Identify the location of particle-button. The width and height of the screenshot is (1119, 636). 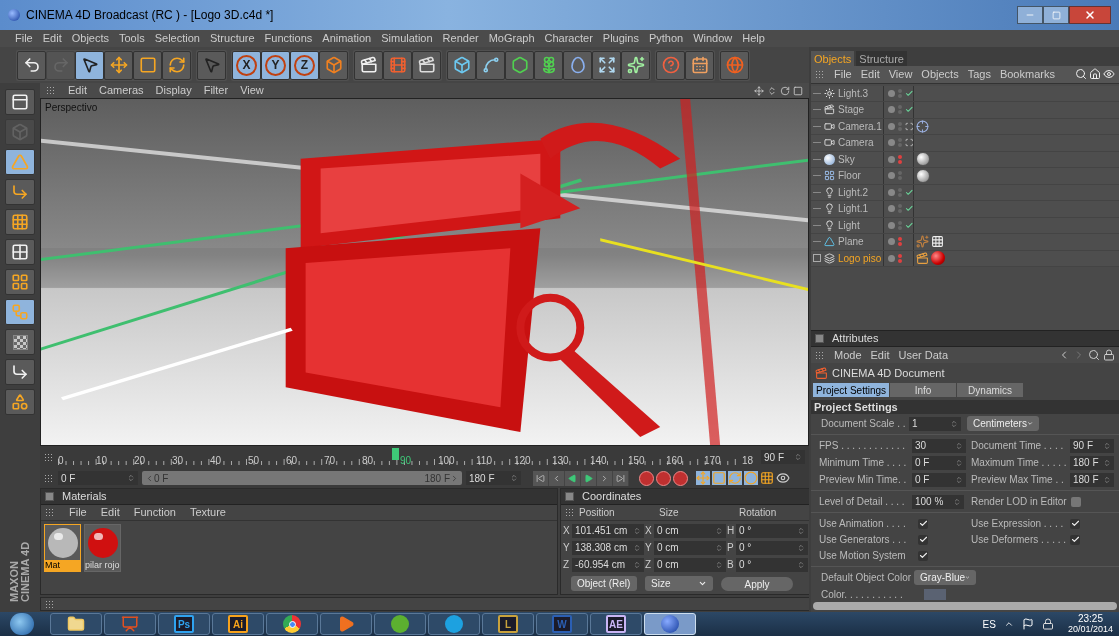
(635, 65).